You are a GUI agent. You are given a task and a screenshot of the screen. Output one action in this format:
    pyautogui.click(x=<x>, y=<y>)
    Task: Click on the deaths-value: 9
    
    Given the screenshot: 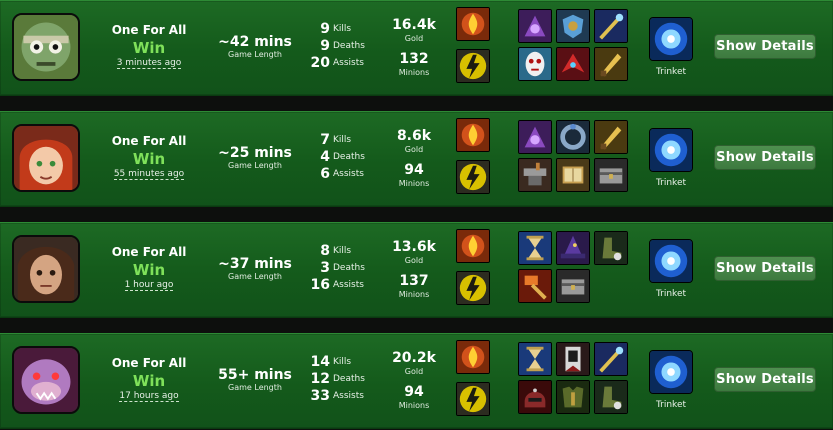 What is the action you would take?
    pyautogui.click(x=325, y=46)
    